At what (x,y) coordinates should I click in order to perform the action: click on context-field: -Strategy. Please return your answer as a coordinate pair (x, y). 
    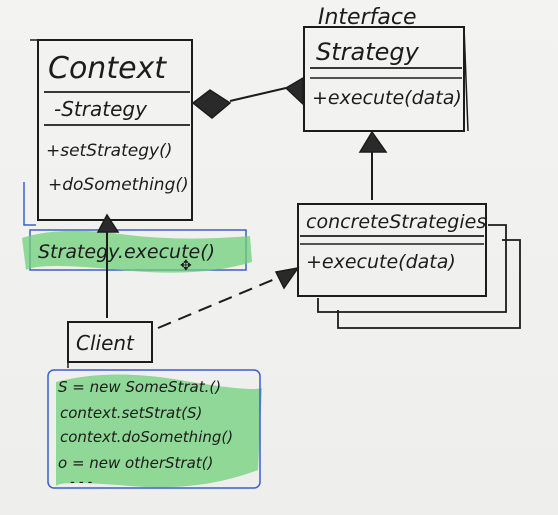
    Looking at the image, I should click on (101, 109).